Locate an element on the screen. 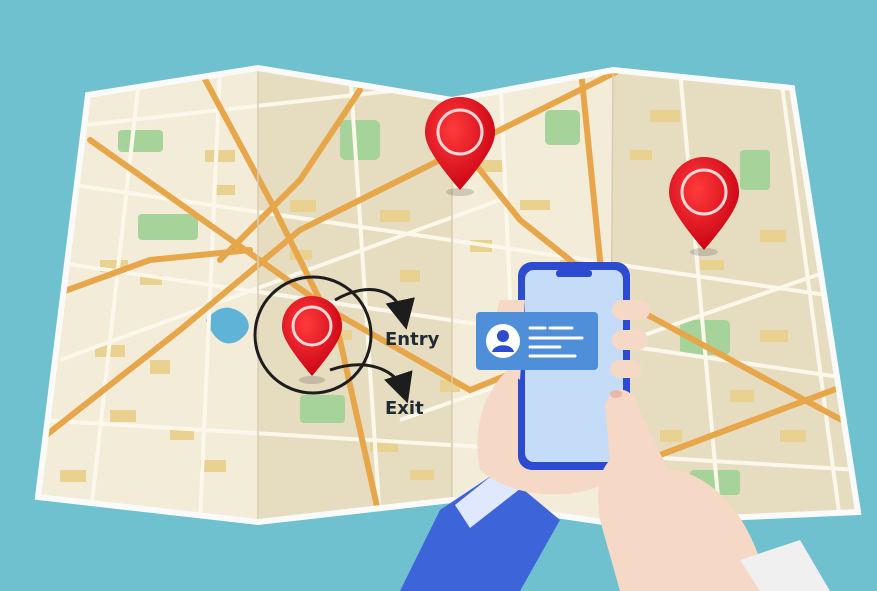 Image resolution: width=877 pixels, height=591 pixels. contact-card is located at coordinates (537, 341).